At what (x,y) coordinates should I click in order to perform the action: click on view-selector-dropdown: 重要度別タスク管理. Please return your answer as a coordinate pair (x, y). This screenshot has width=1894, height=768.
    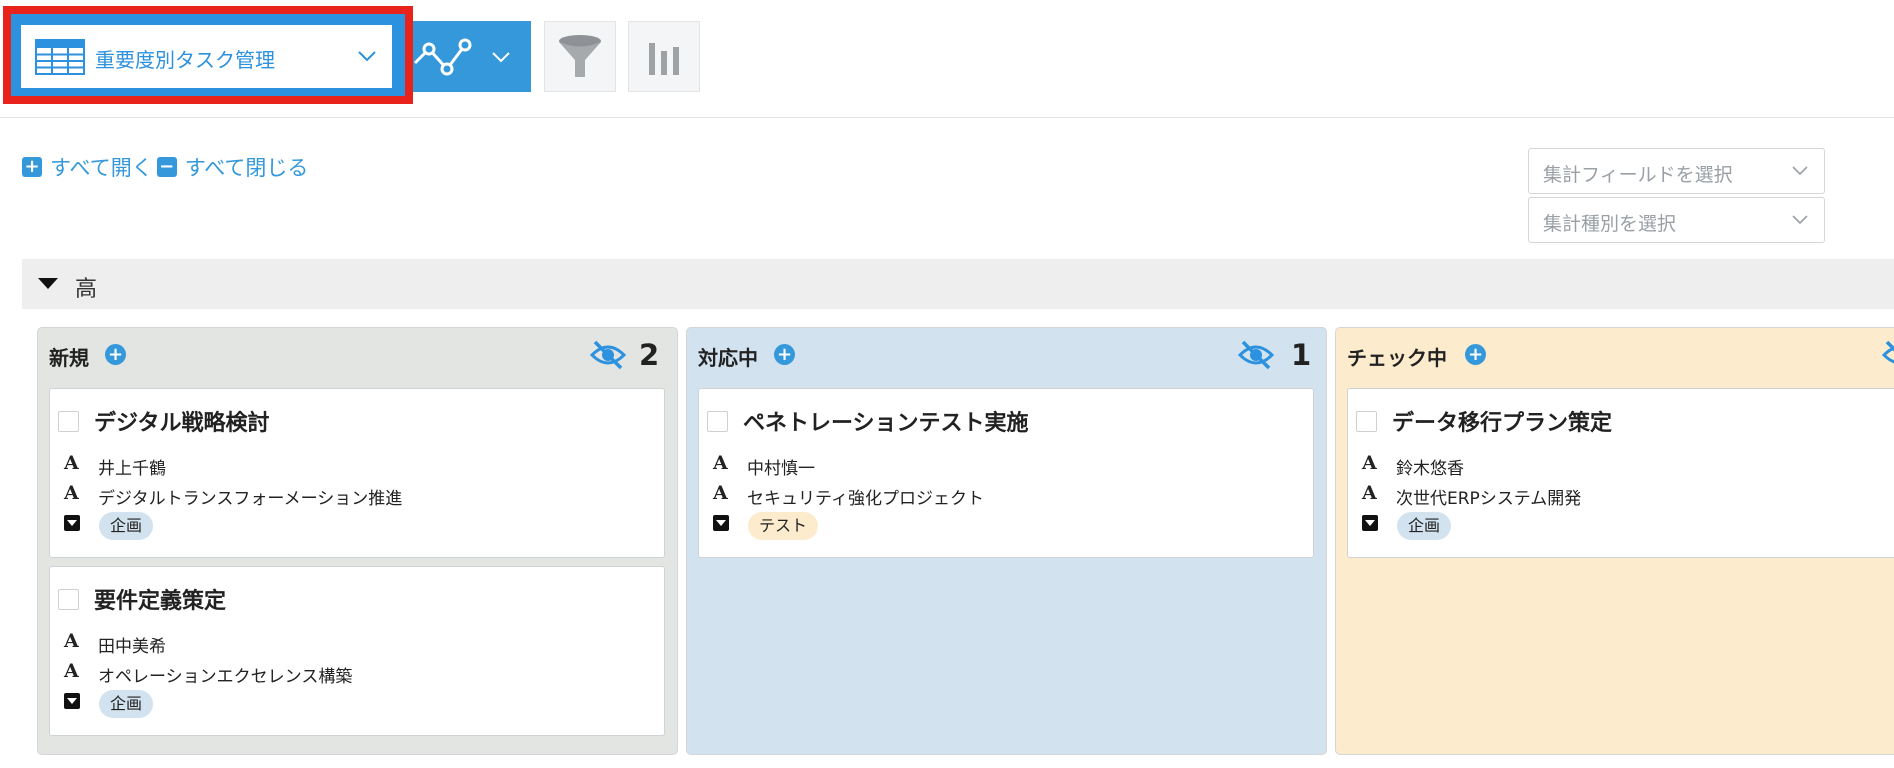
    Looking at the image, I should click on (206, 56).